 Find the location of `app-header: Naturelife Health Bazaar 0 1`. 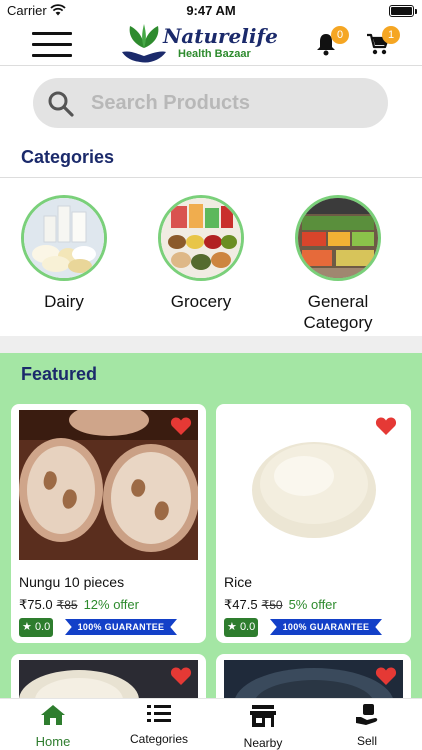

app-header: Naturelife Health Bazaar 0 1 is located at coordinates (211, 44).